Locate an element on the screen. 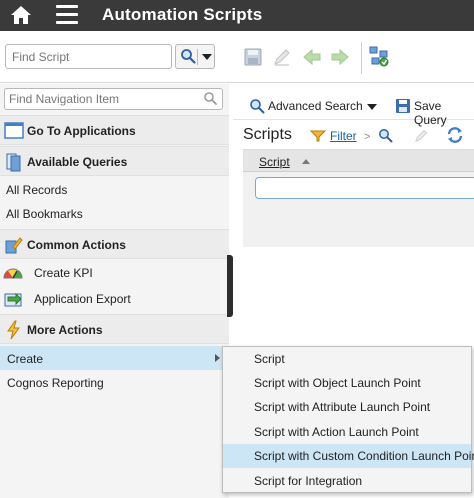 This screenshot has height=498, width=474. list-title: Scripts is located at coordinates (267, 134).